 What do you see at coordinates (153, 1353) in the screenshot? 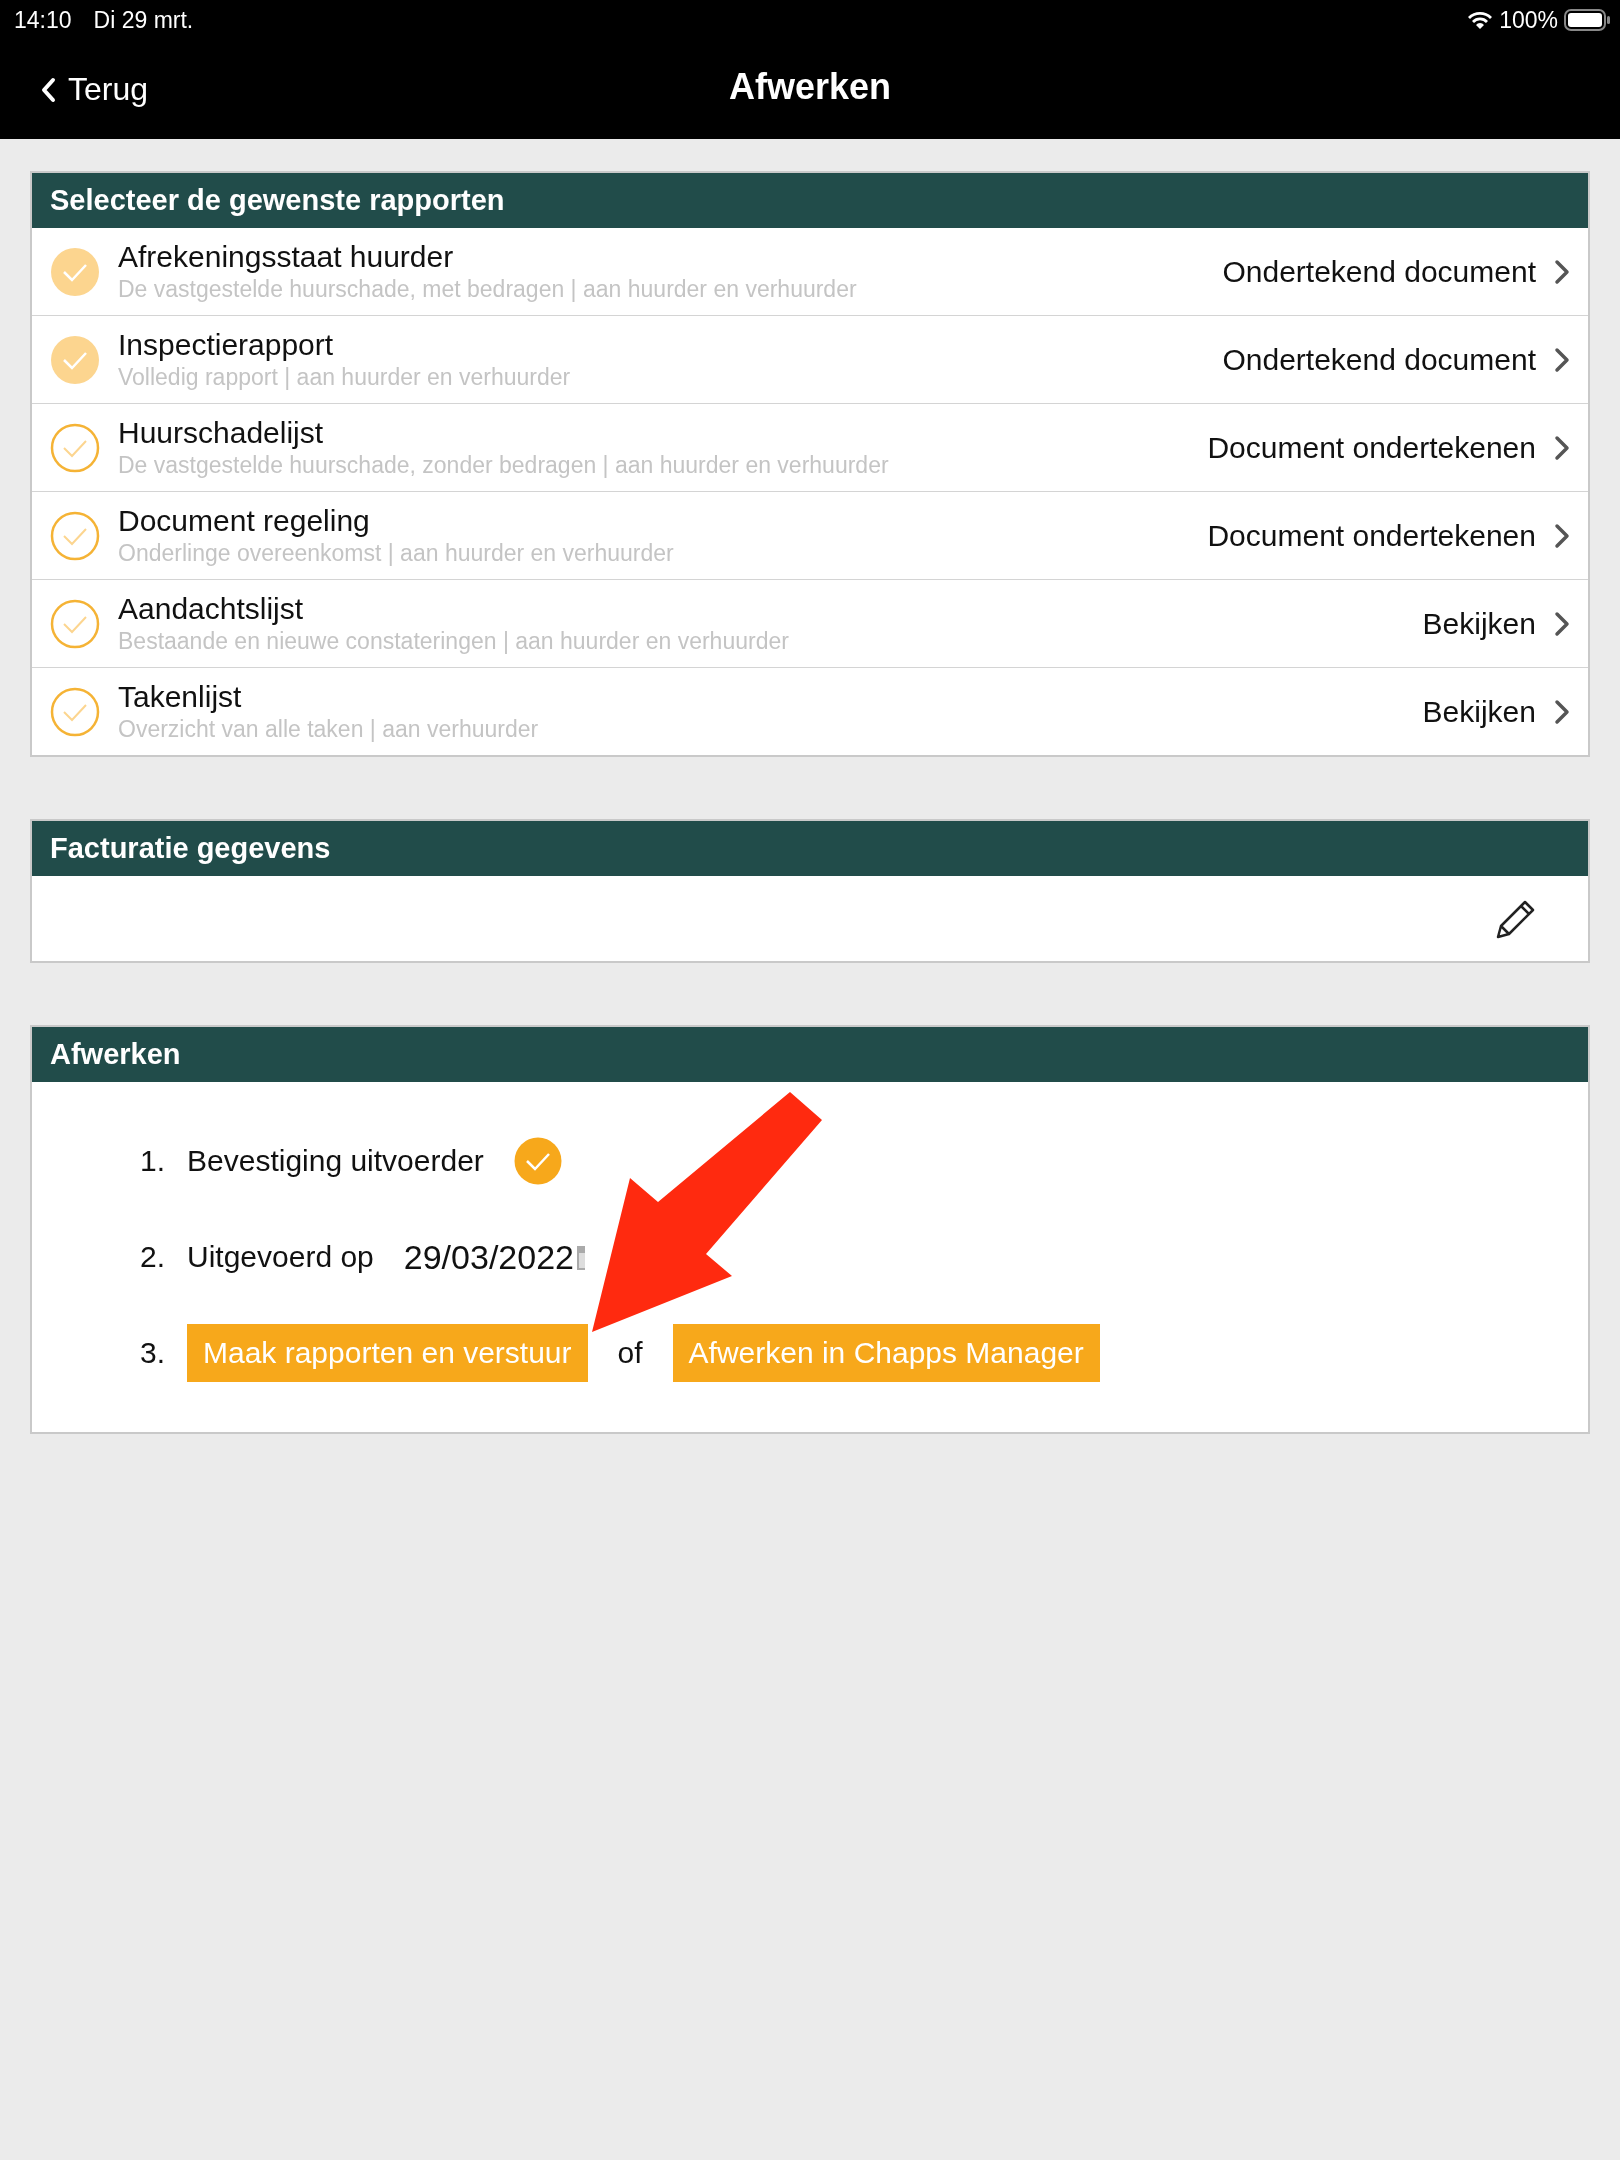
I see `step-number: 3.` at bounding box center [153, 1353].